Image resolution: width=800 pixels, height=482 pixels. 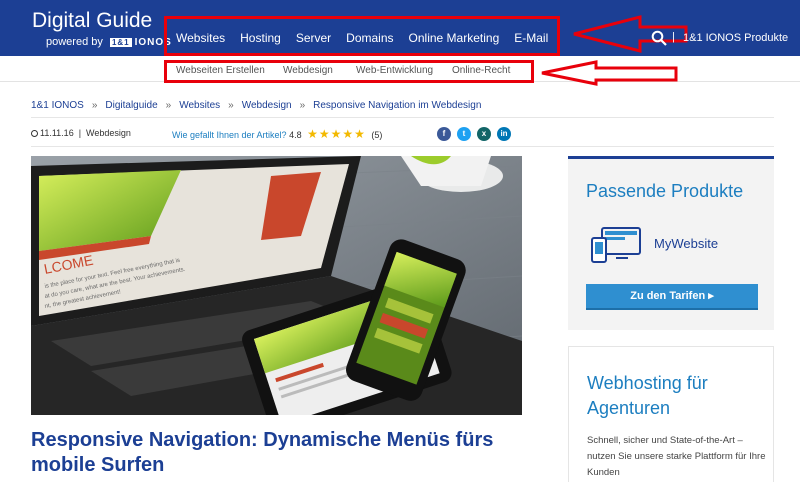 I want to click on breadcrumb-item: Webdesign, so click(x=267, y=105).